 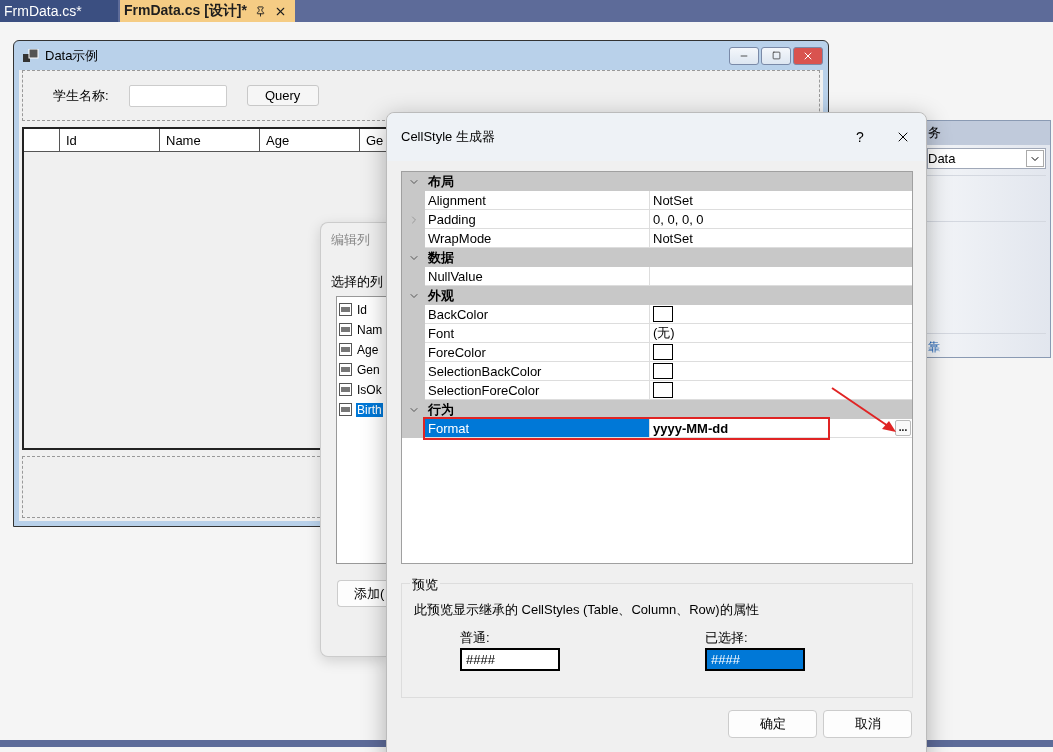 What do you see at coordinates (657, 181) in the screenshot?
I see `category-row: 布局` at bounding box center [657, 181].